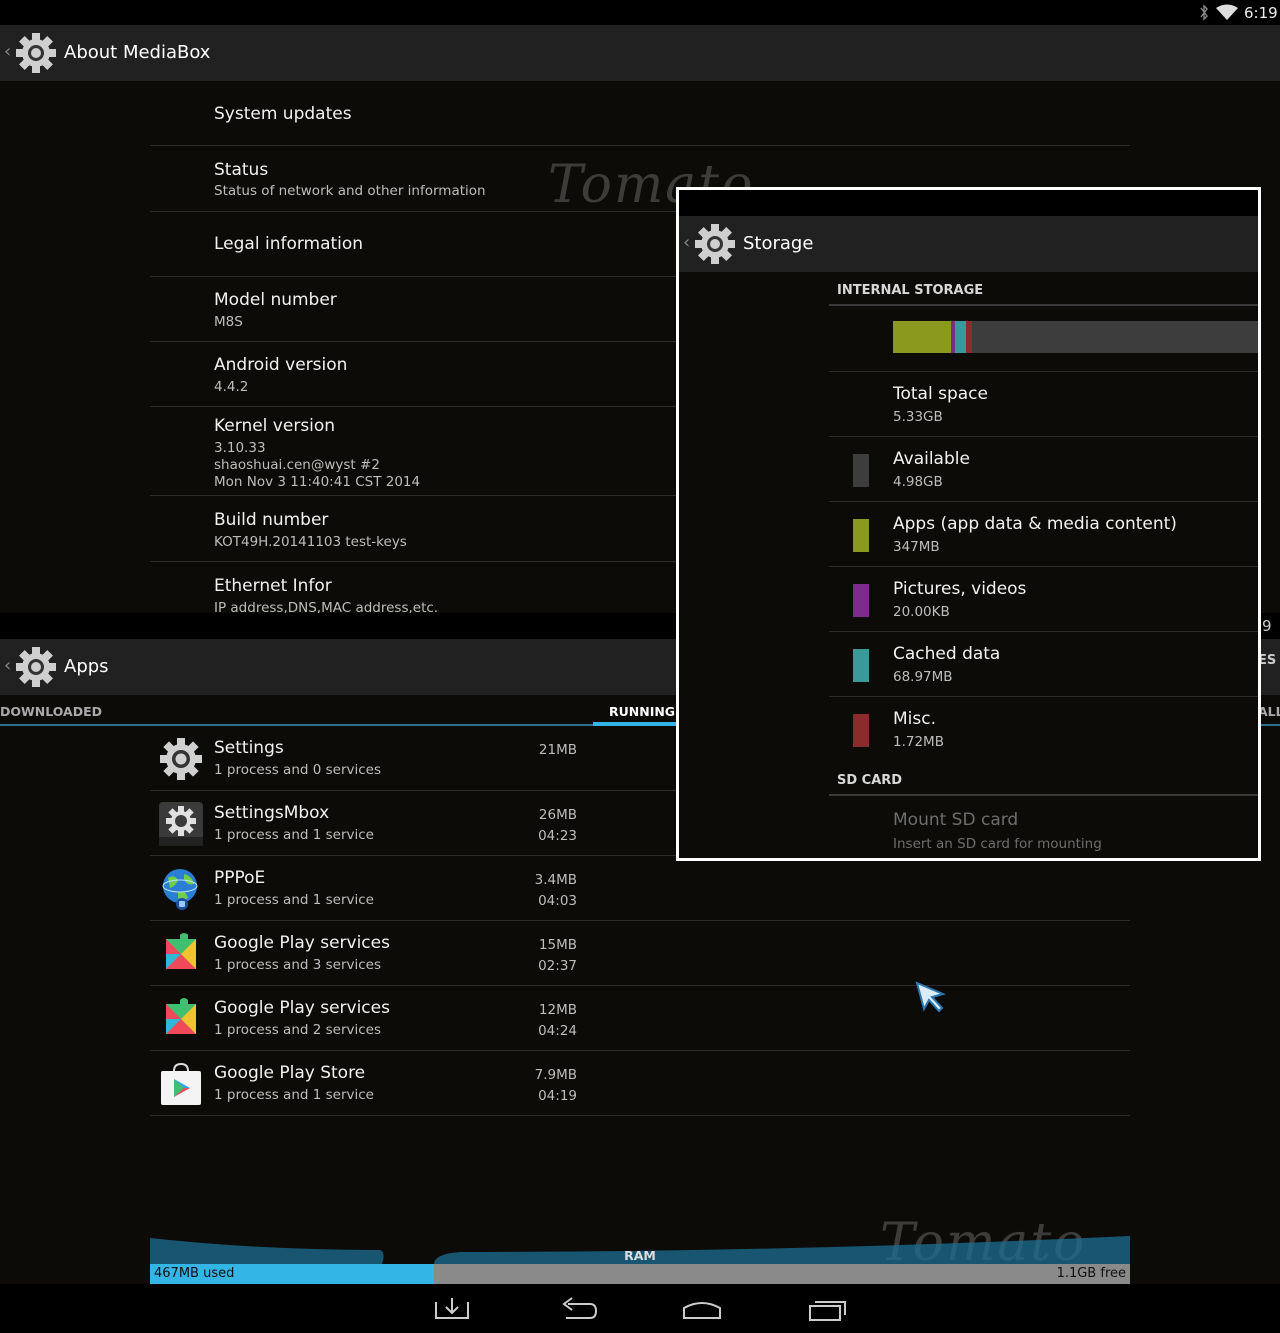  What do you see at coordinates (452, 1309) in the screenshot?
I see `download-icon` at bounding box center [452, 1309].